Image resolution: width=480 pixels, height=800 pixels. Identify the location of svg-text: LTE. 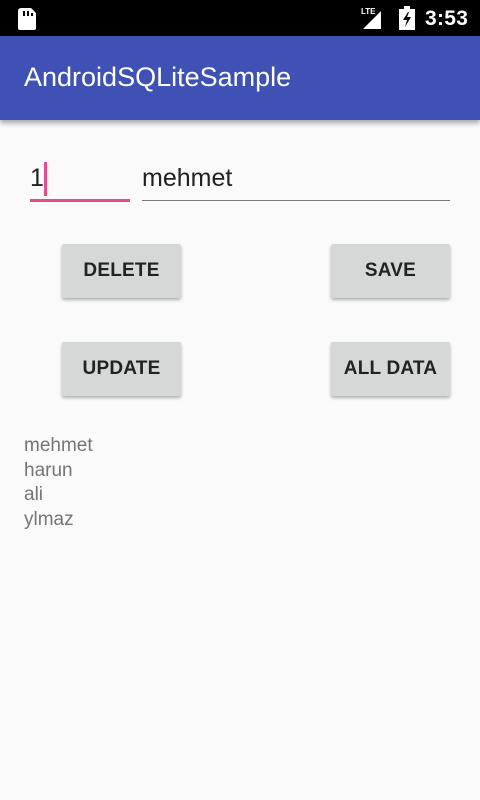
(368, 11).